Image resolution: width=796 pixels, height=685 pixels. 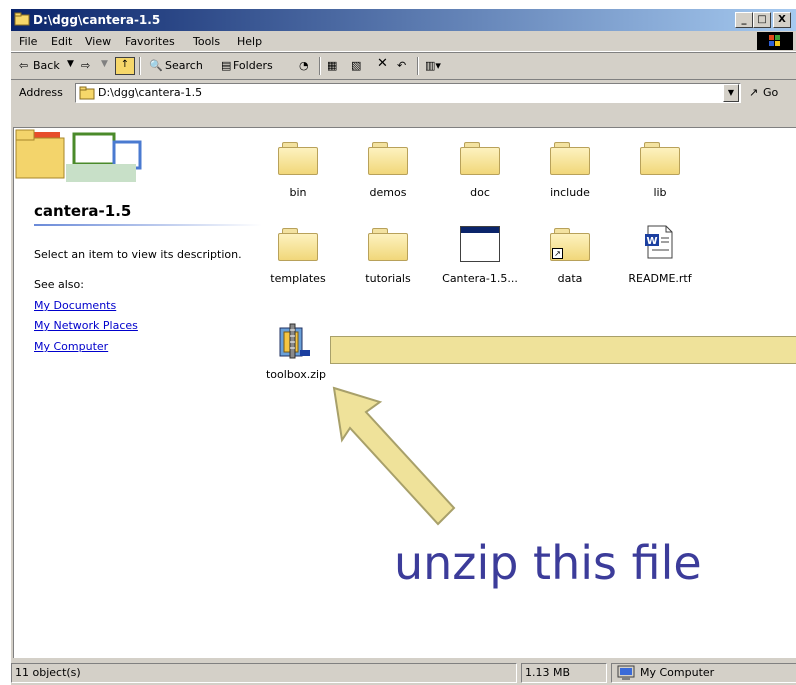 What do you see at coordinates (563, 350) in the screenshot?
I see `annotation-highlight-bar` at bounding box center [563, 350].